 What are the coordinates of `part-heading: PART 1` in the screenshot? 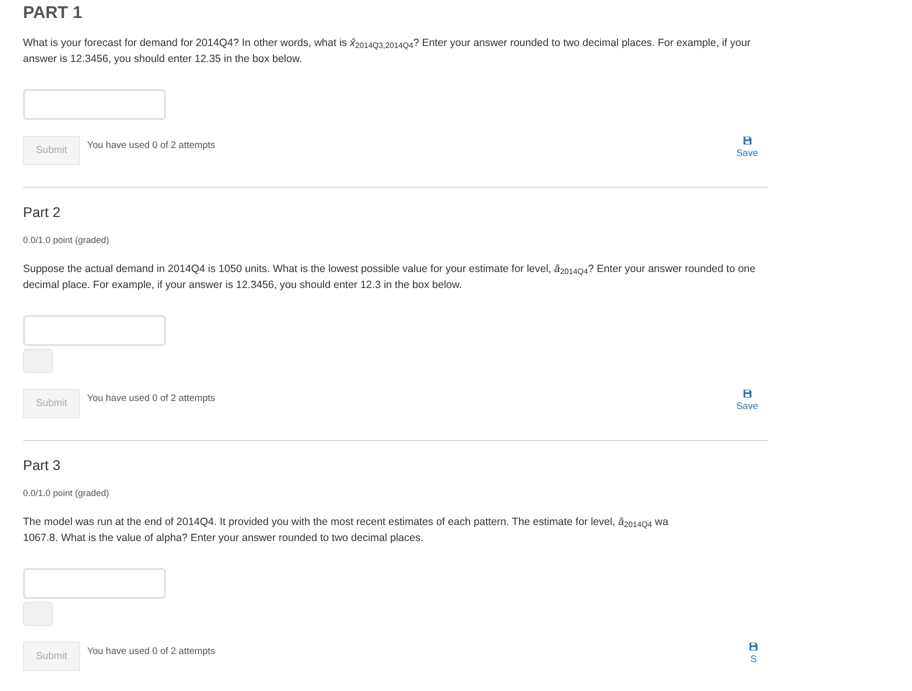 It's located at (53, 13).